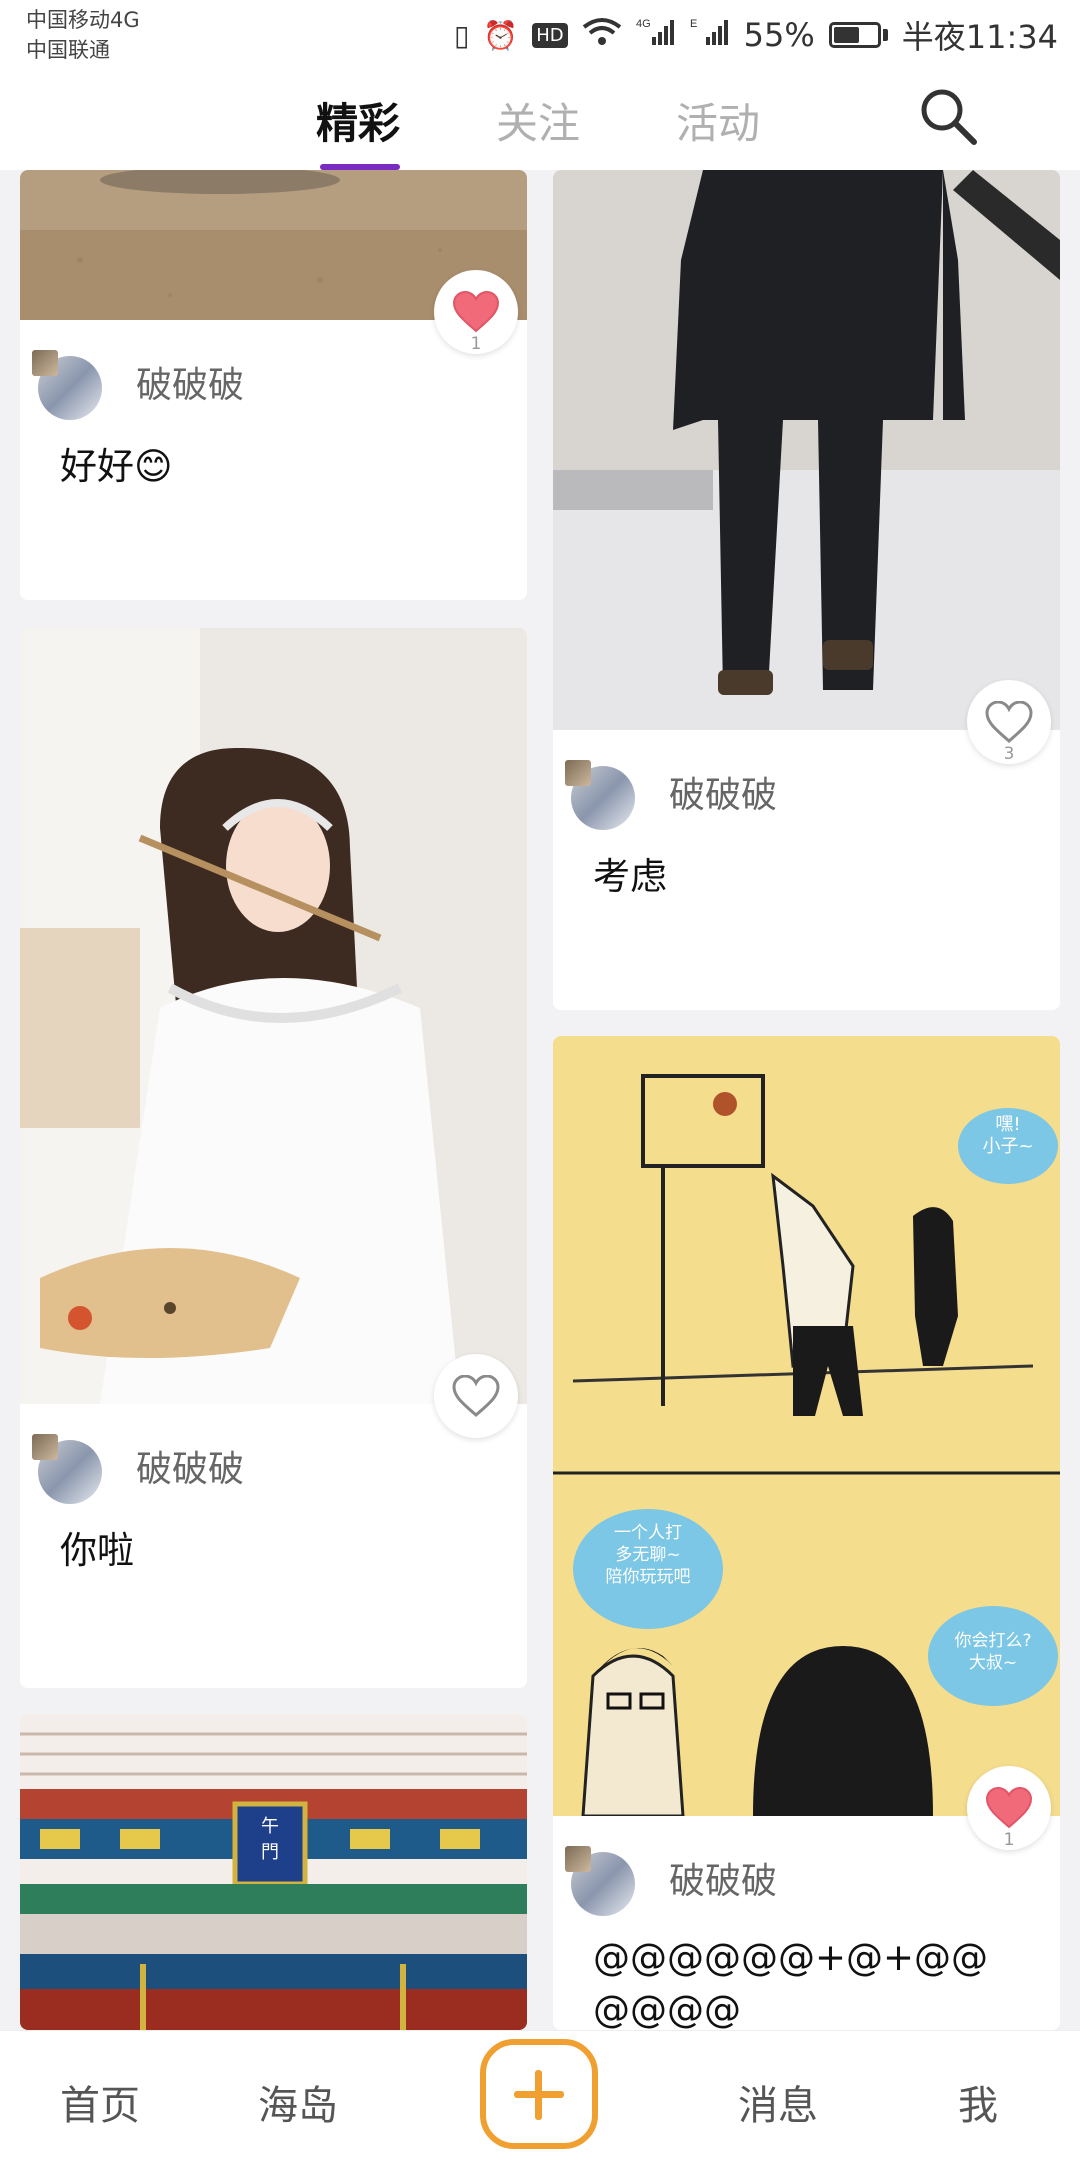 The height and width of the screenshot is (2161, 1080). I want to click on post-card: 破破破 好好😊 1, so click(273, 385).